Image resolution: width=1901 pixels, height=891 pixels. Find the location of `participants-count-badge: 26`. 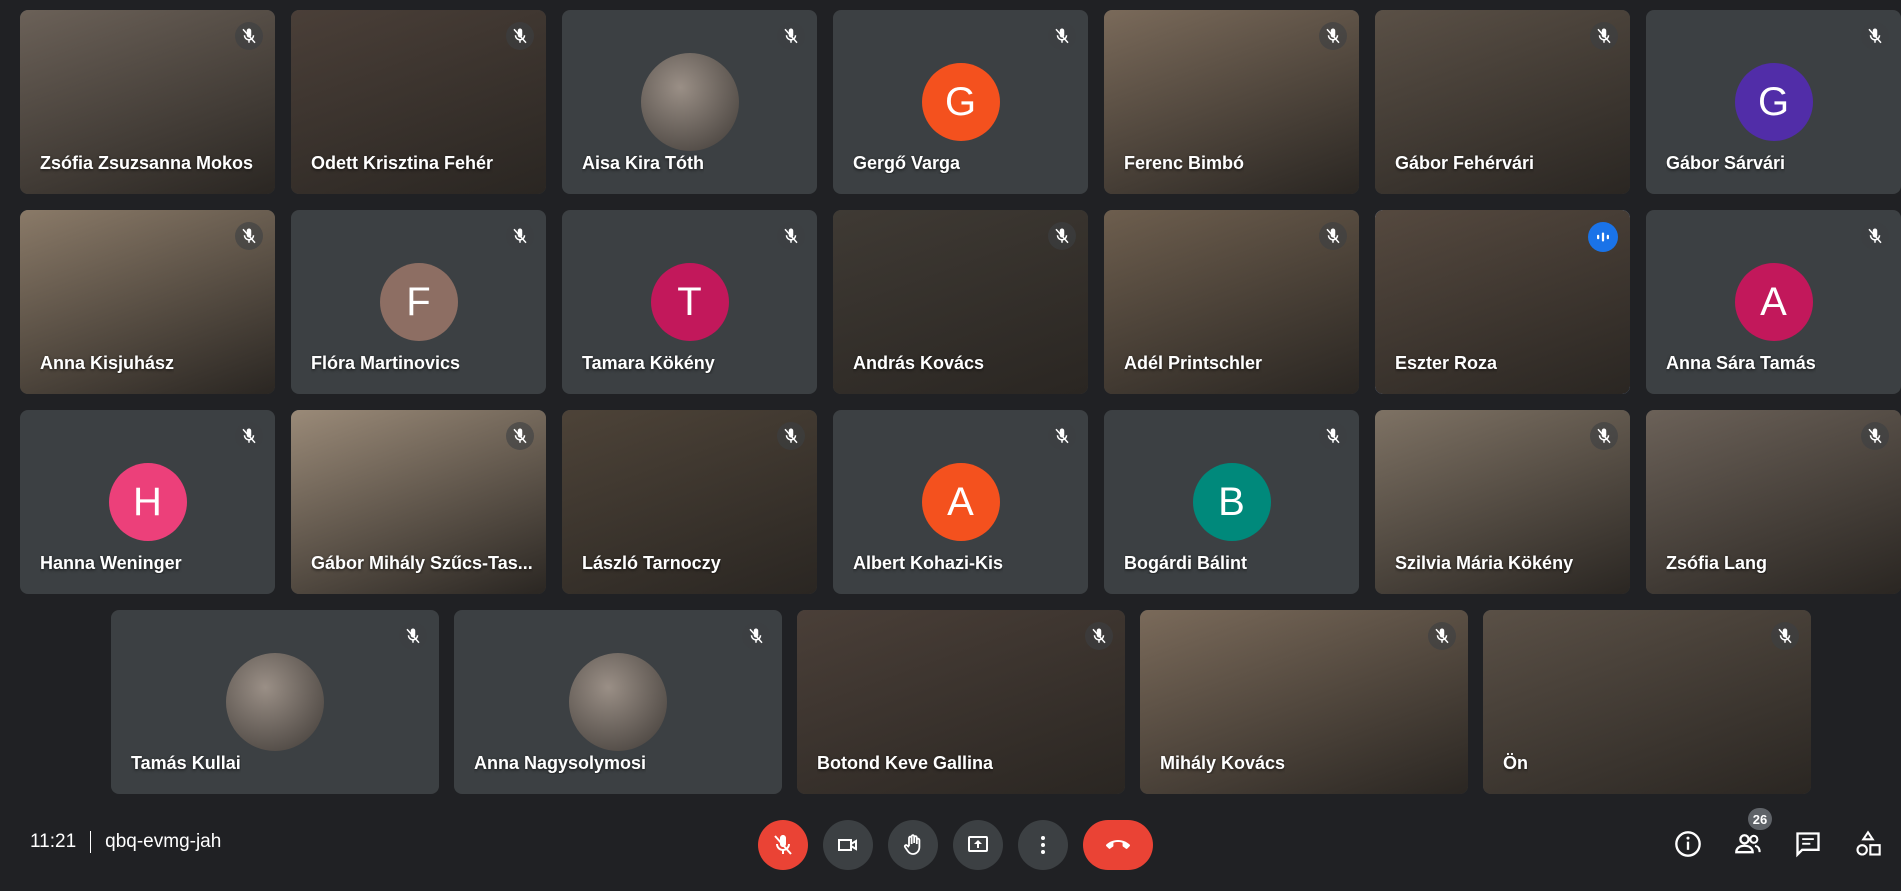

participants-count-badge: 26 is located at coordinates (1760, 819).